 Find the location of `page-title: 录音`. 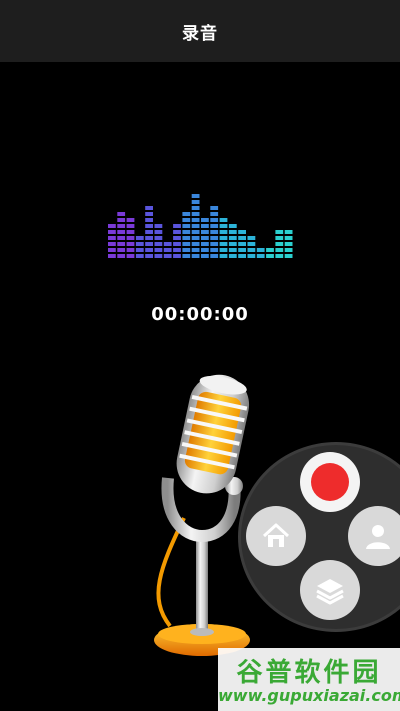

page-title: 录音 is located at coordinates (200, 33).